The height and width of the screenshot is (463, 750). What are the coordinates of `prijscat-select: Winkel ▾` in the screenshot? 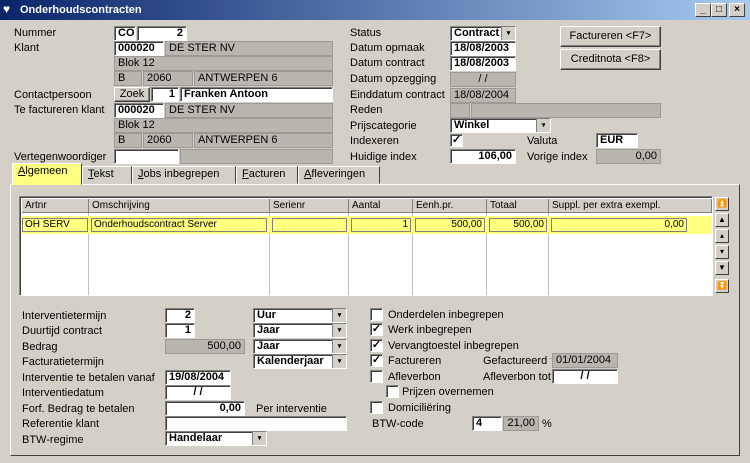 It's located at (500, 125).